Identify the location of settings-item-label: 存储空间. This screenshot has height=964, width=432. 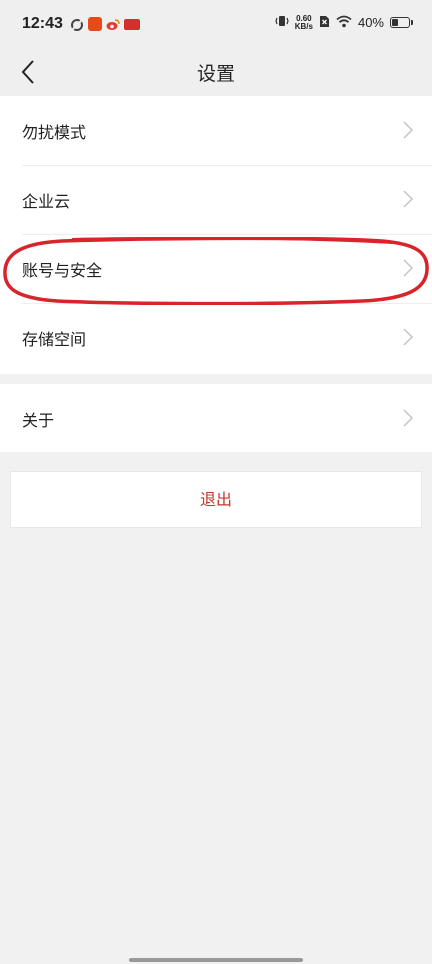
(54, 339).